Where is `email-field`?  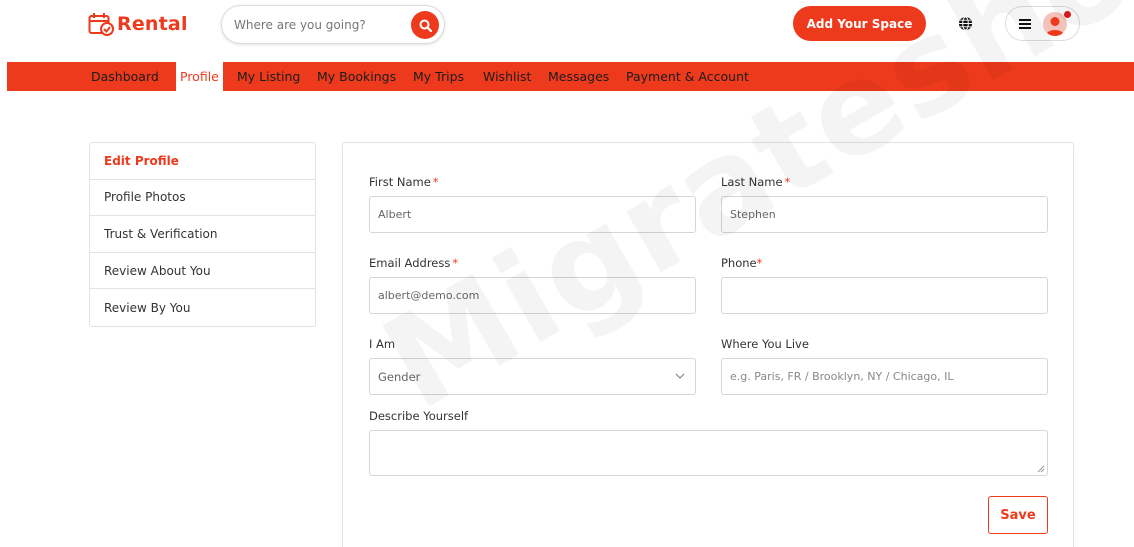
email-field is located at coordinates (532, 295).